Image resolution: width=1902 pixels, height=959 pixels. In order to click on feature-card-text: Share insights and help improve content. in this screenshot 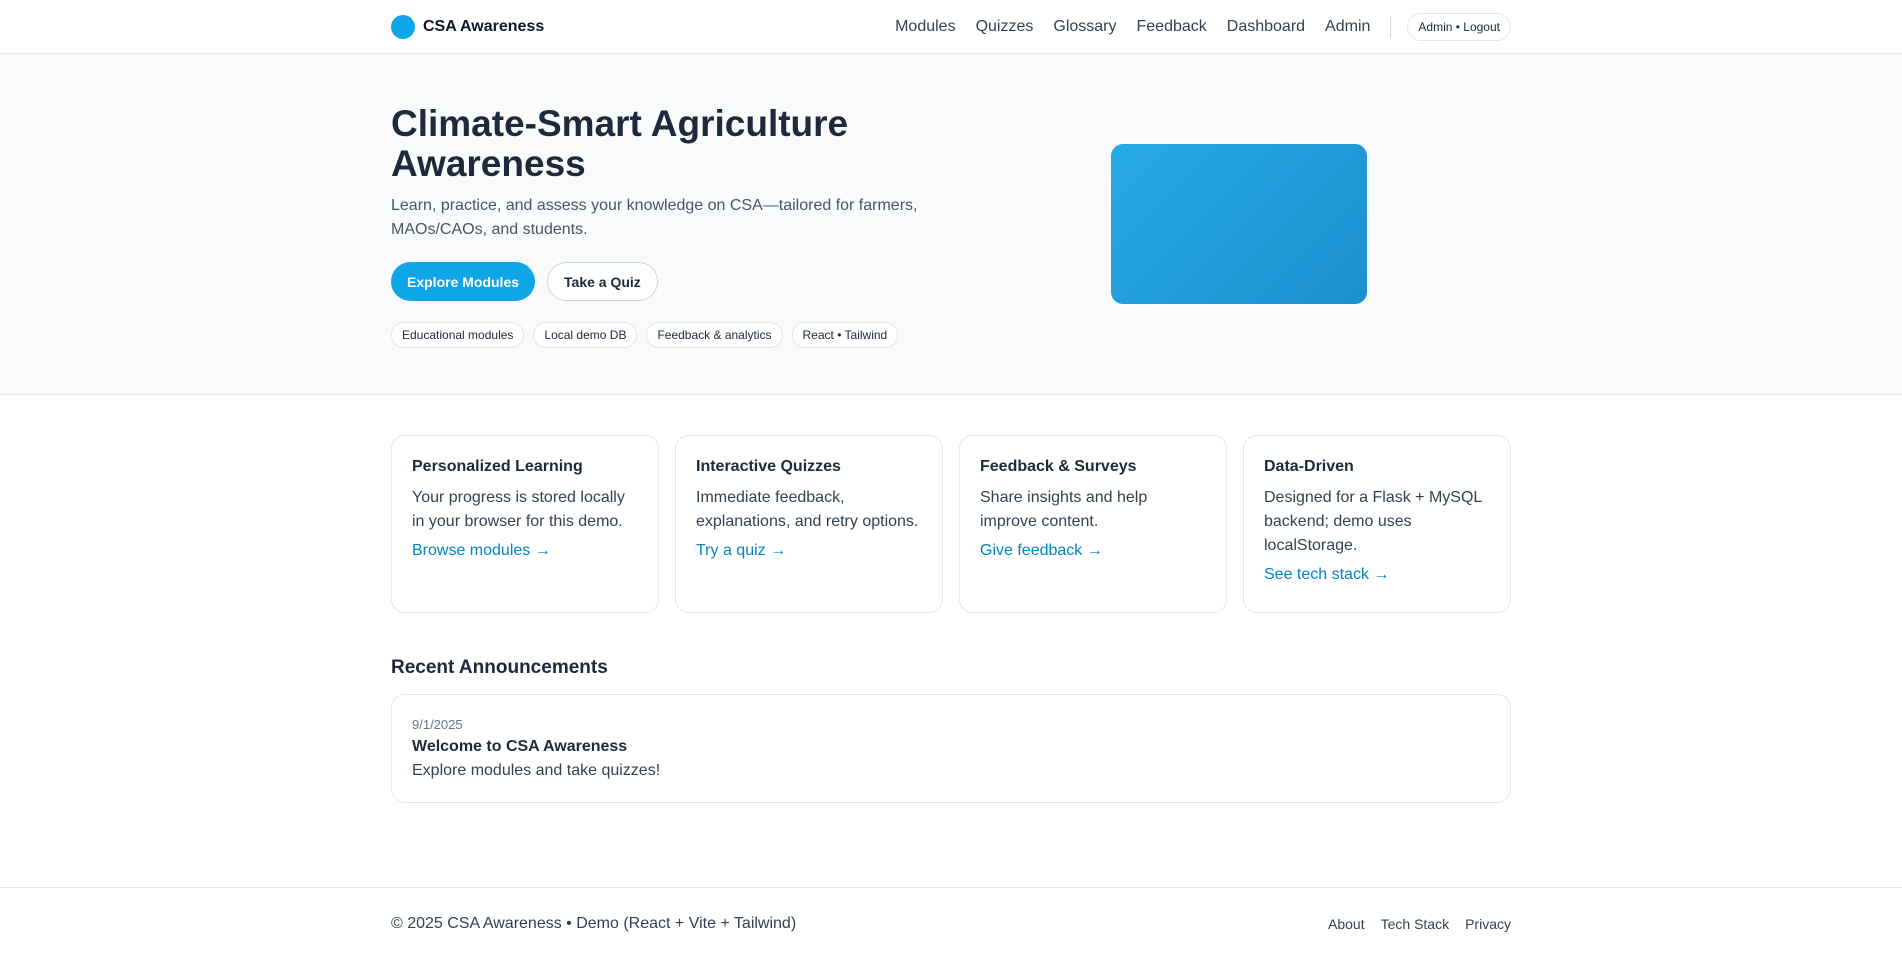, I will do `click(1064, 509)`.